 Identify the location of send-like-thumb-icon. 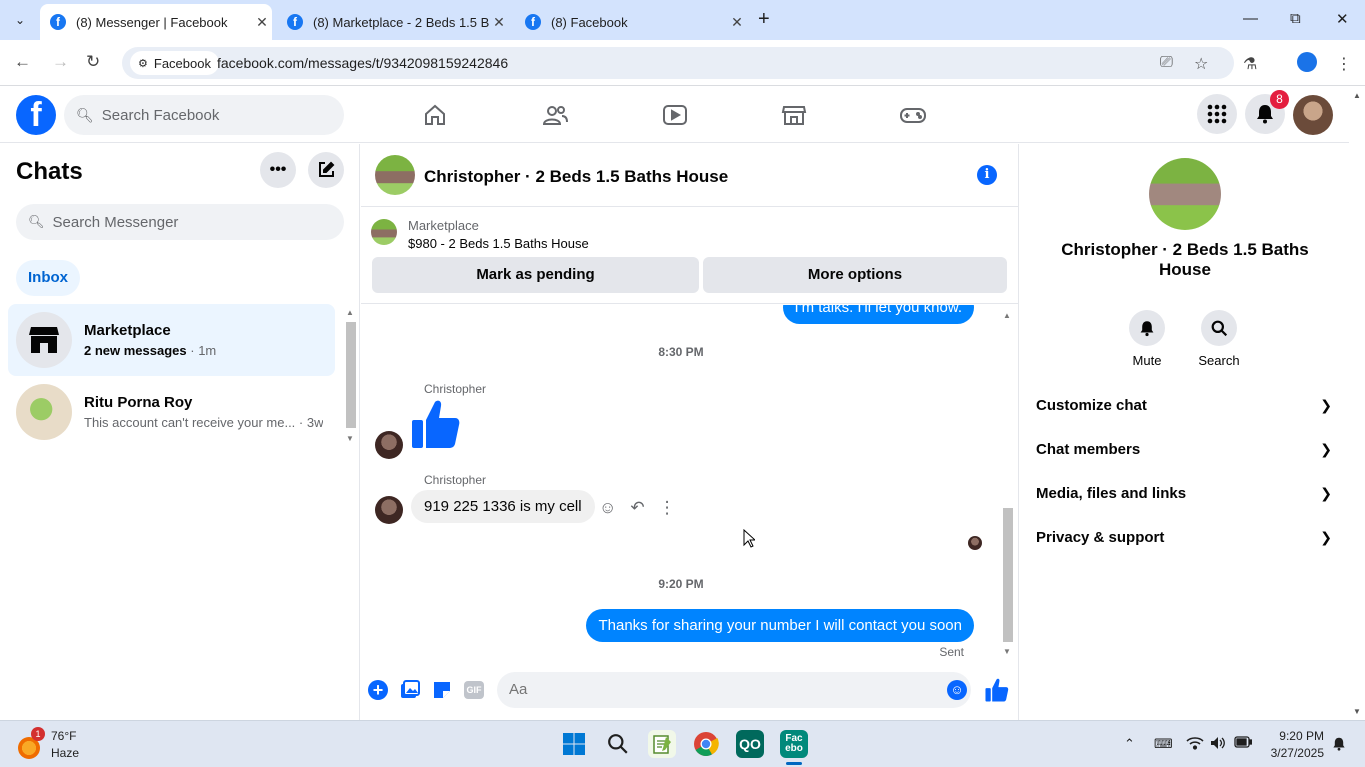
(997, 690).